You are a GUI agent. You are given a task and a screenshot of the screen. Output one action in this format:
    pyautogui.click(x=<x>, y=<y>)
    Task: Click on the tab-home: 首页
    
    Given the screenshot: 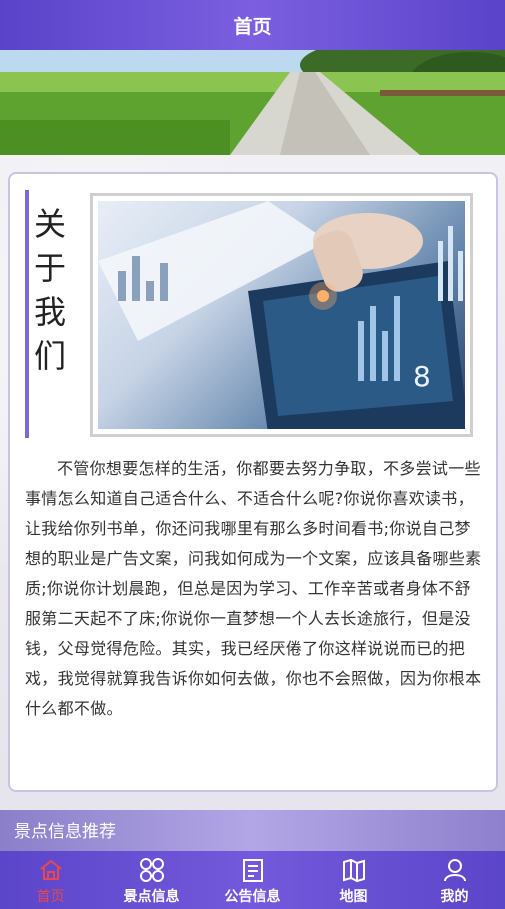 What is the action you would take?
    pyautogui.click(x=50, y=880)
    